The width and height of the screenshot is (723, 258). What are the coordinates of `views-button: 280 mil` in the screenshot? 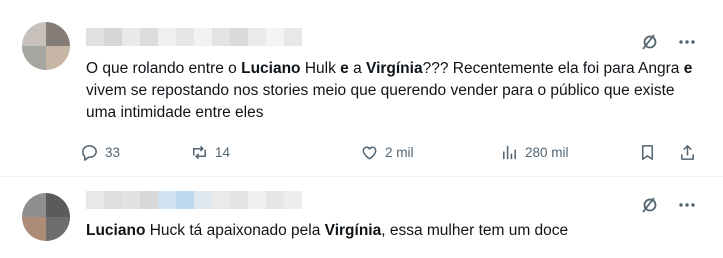 It's located at (534, 152).